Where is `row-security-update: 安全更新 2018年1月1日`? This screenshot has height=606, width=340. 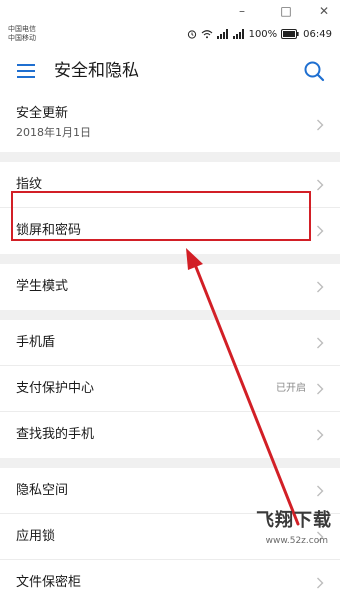 row-security-update: 安全更新 2018年1月1日 is located at coordinates (170, 125).